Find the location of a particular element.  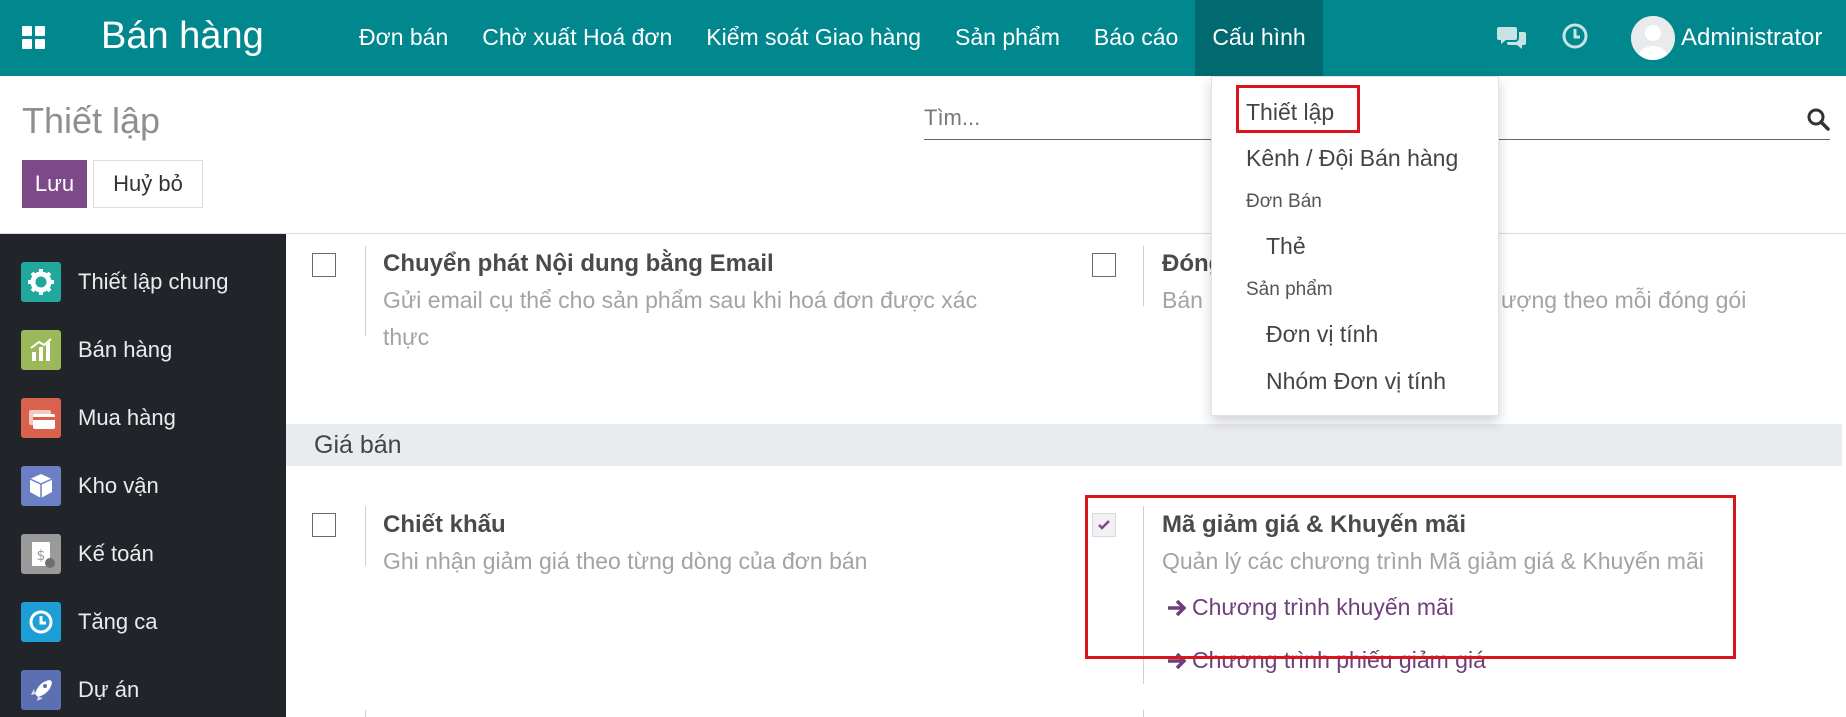

dropdown-item-uom-categories: Nhóm Đơn vị tính is located at coordinates (1356, 381).